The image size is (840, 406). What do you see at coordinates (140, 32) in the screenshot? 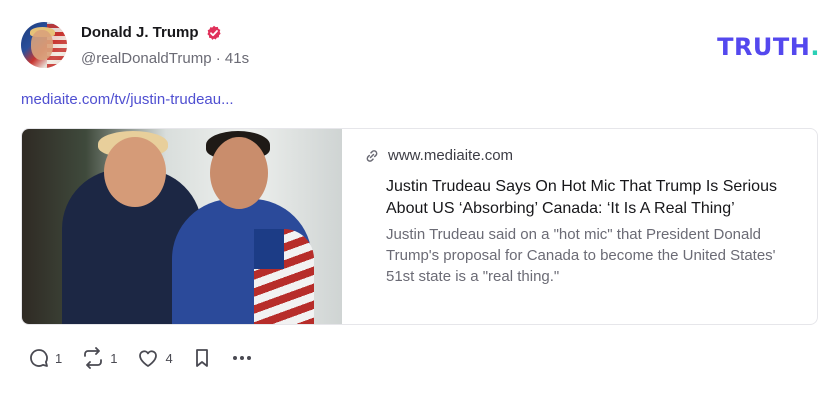
I see `author-name: Donald J. Trump` at bounding box center [140, 32].